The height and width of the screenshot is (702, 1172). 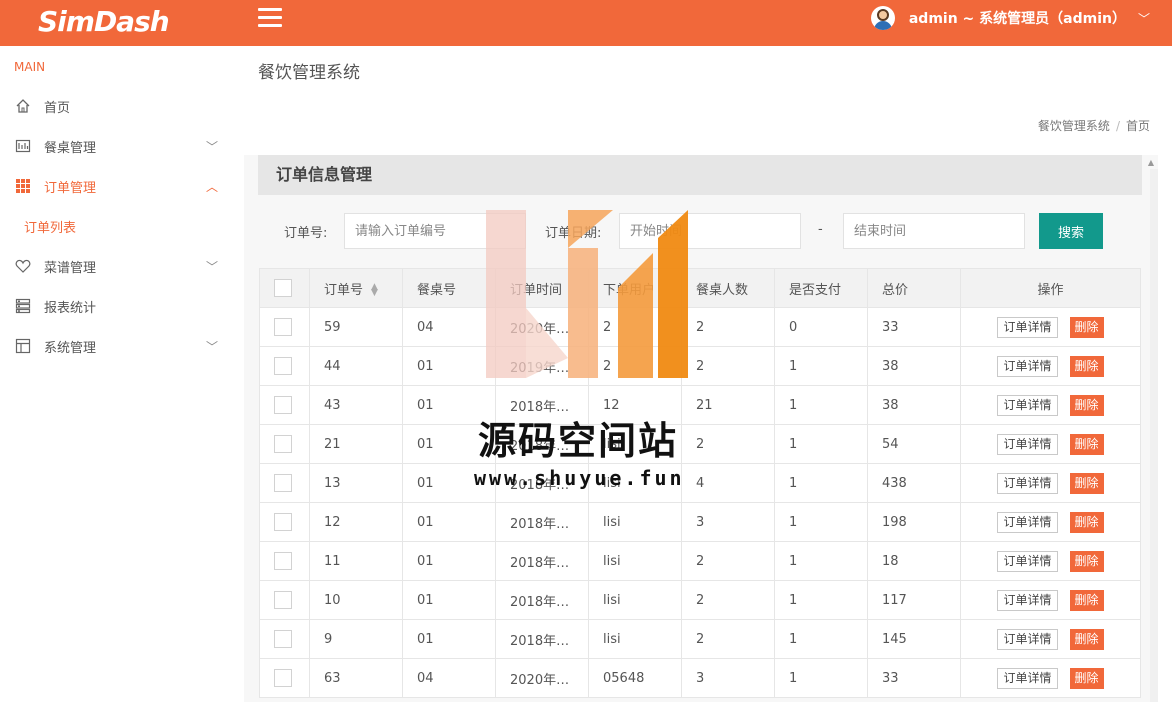 What do you see at coordinates (116, 266) in the screenshot?
I see `sidebar-item-menu: 菜谱管理 ﹀` at bounding box center [116, 266].